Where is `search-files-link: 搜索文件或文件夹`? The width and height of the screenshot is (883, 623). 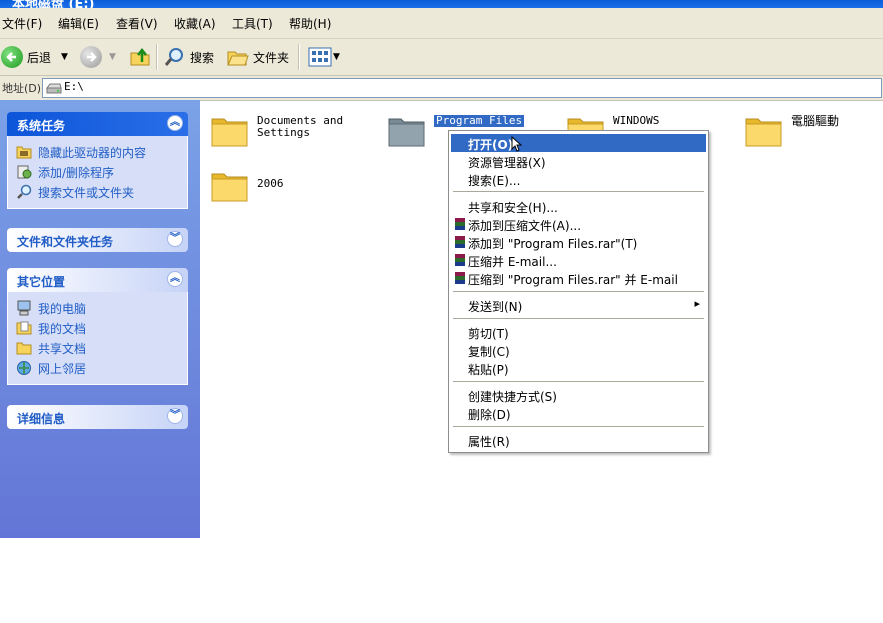
search-files-link: 搜索文件或文件夹 is located at coordinates (101, 192).